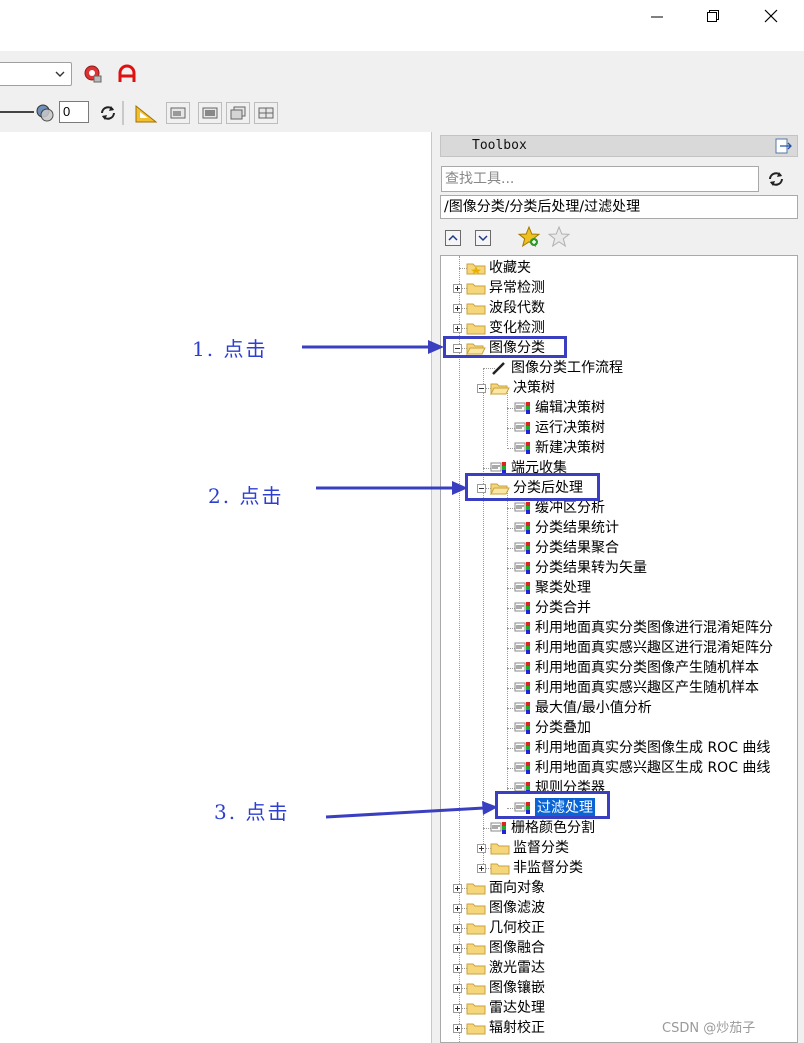 The width and height of the screenshot is (804, 1043). Describe the element at coordinates (654, 648) in the screenshot. I see `tree-item-label: 利用地面真实感兴趣区进行混淆矩阵分` at that location.